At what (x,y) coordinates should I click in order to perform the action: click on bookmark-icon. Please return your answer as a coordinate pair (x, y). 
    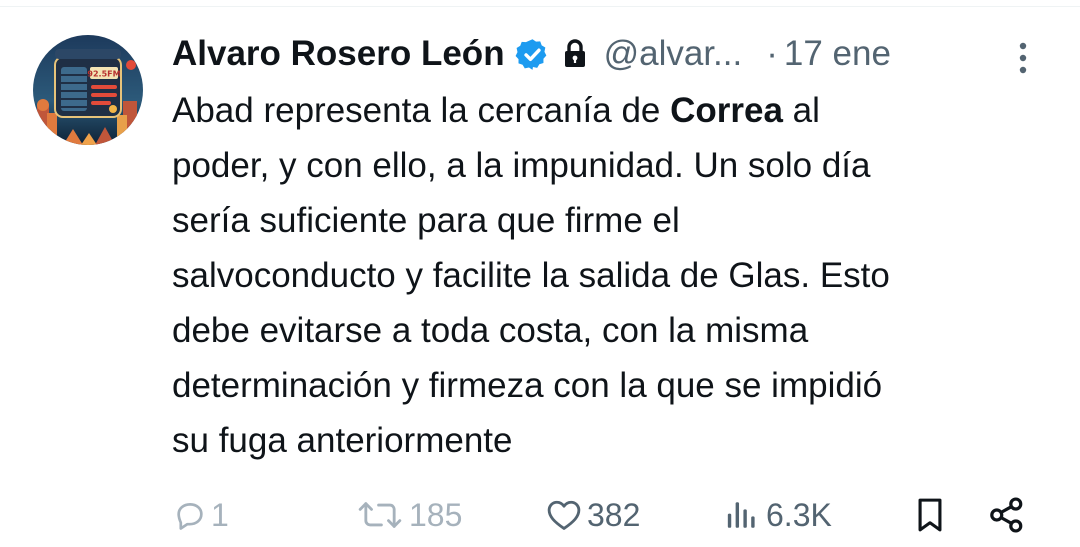
    Looking at the image, I should click on (930, 515).